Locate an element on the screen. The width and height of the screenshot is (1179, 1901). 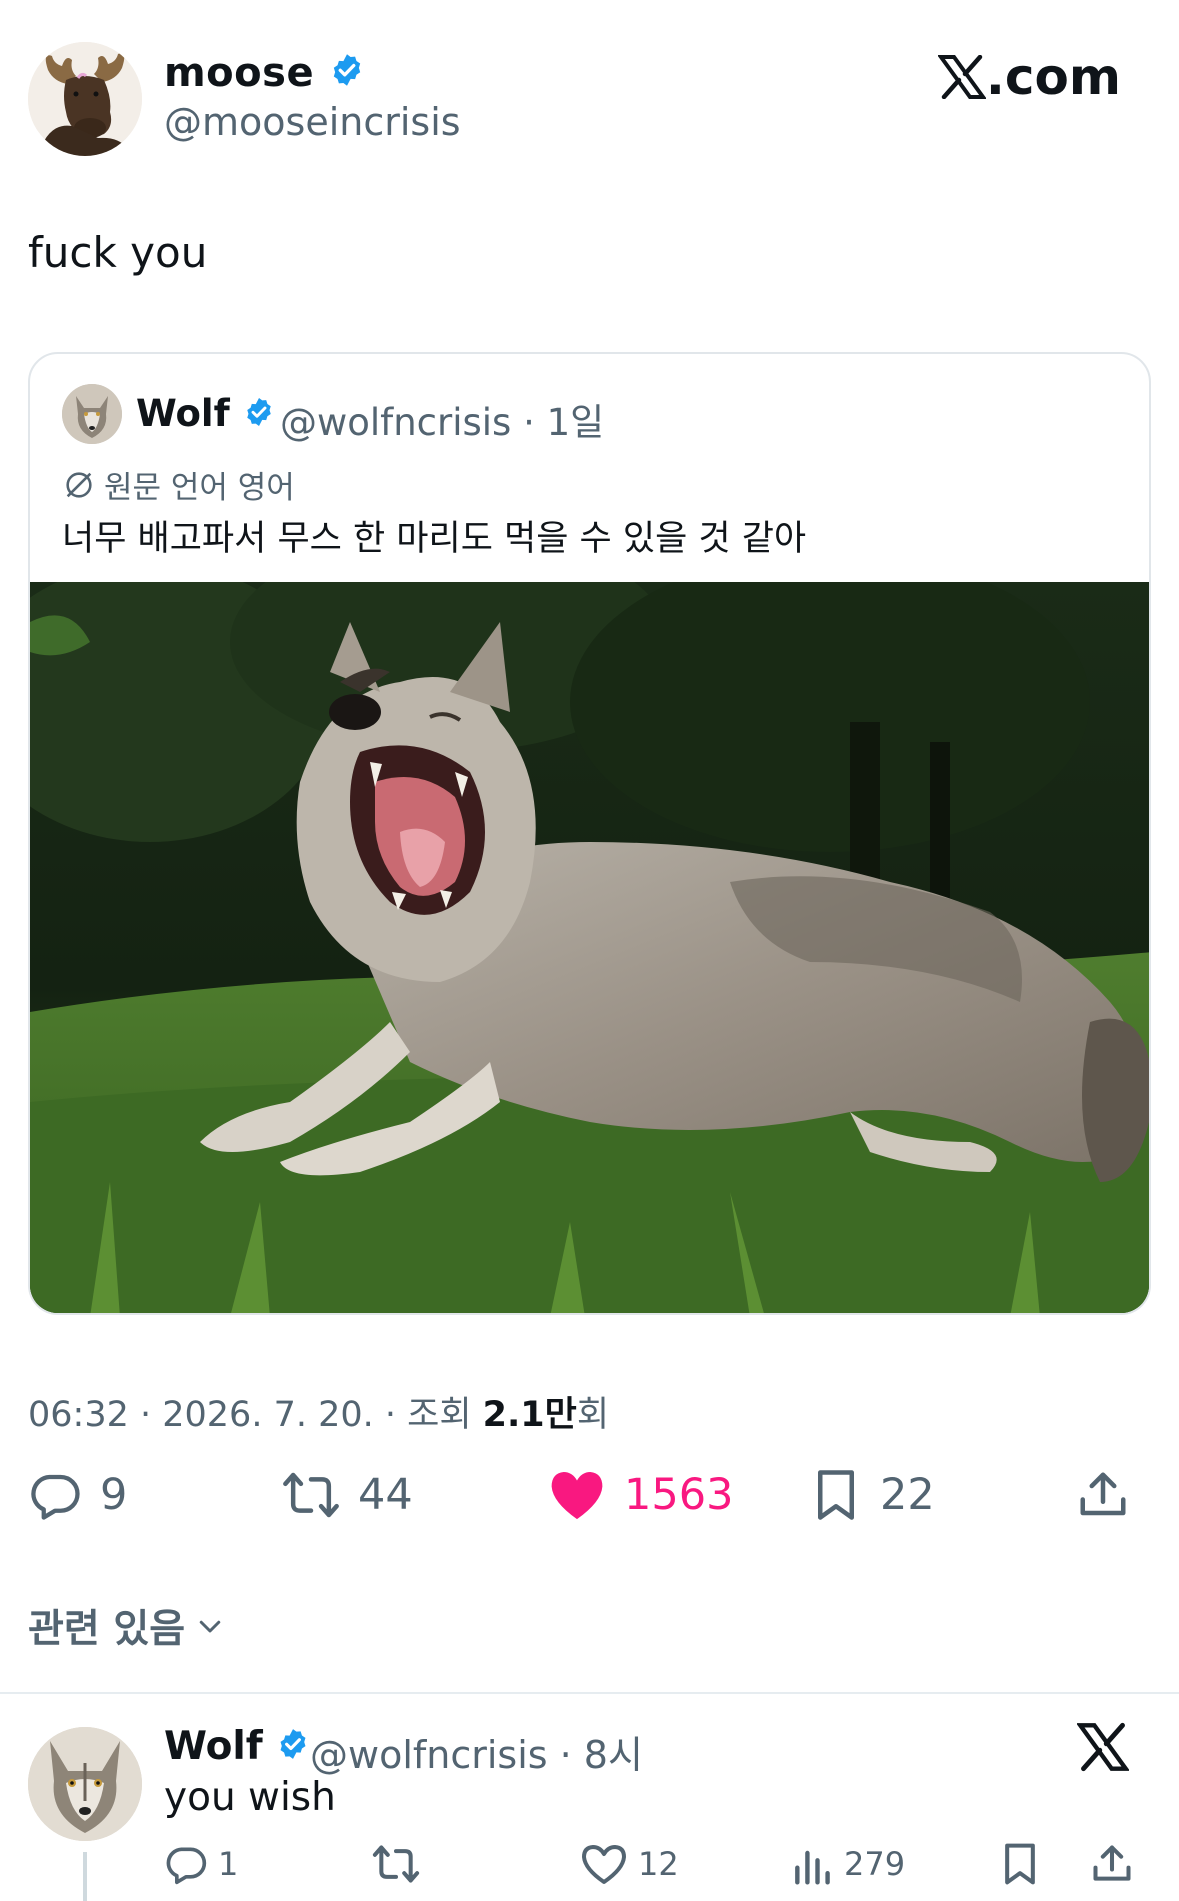
tweet-text: fuck you is located at coordinates (118, 252).